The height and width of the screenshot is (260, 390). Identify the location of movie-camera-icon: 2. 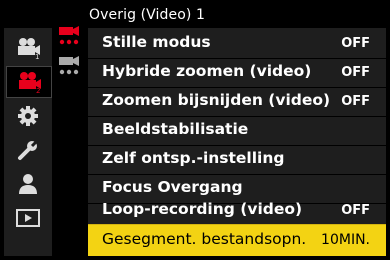
(30, 82).